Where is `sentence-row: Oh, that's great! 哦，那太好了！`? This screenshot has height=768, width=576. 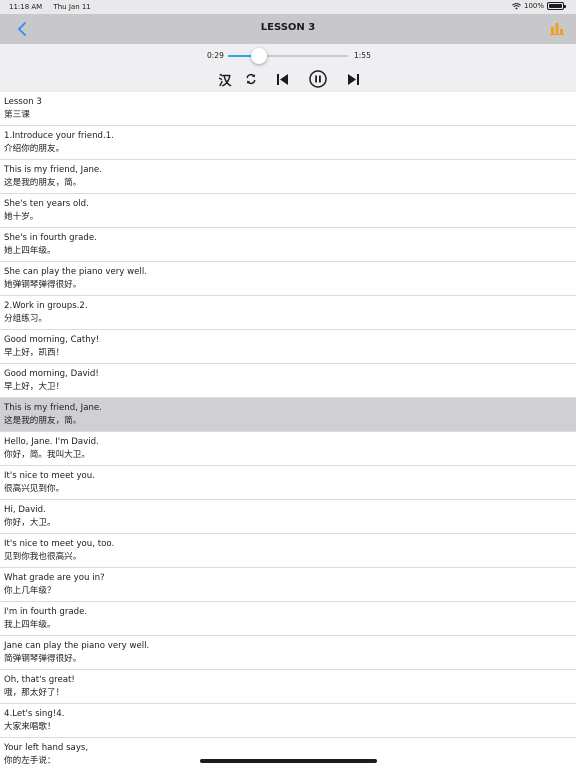 sentence-row: Oh, that's great! 哦，那太好了！ is located at coordinates (288, 687).